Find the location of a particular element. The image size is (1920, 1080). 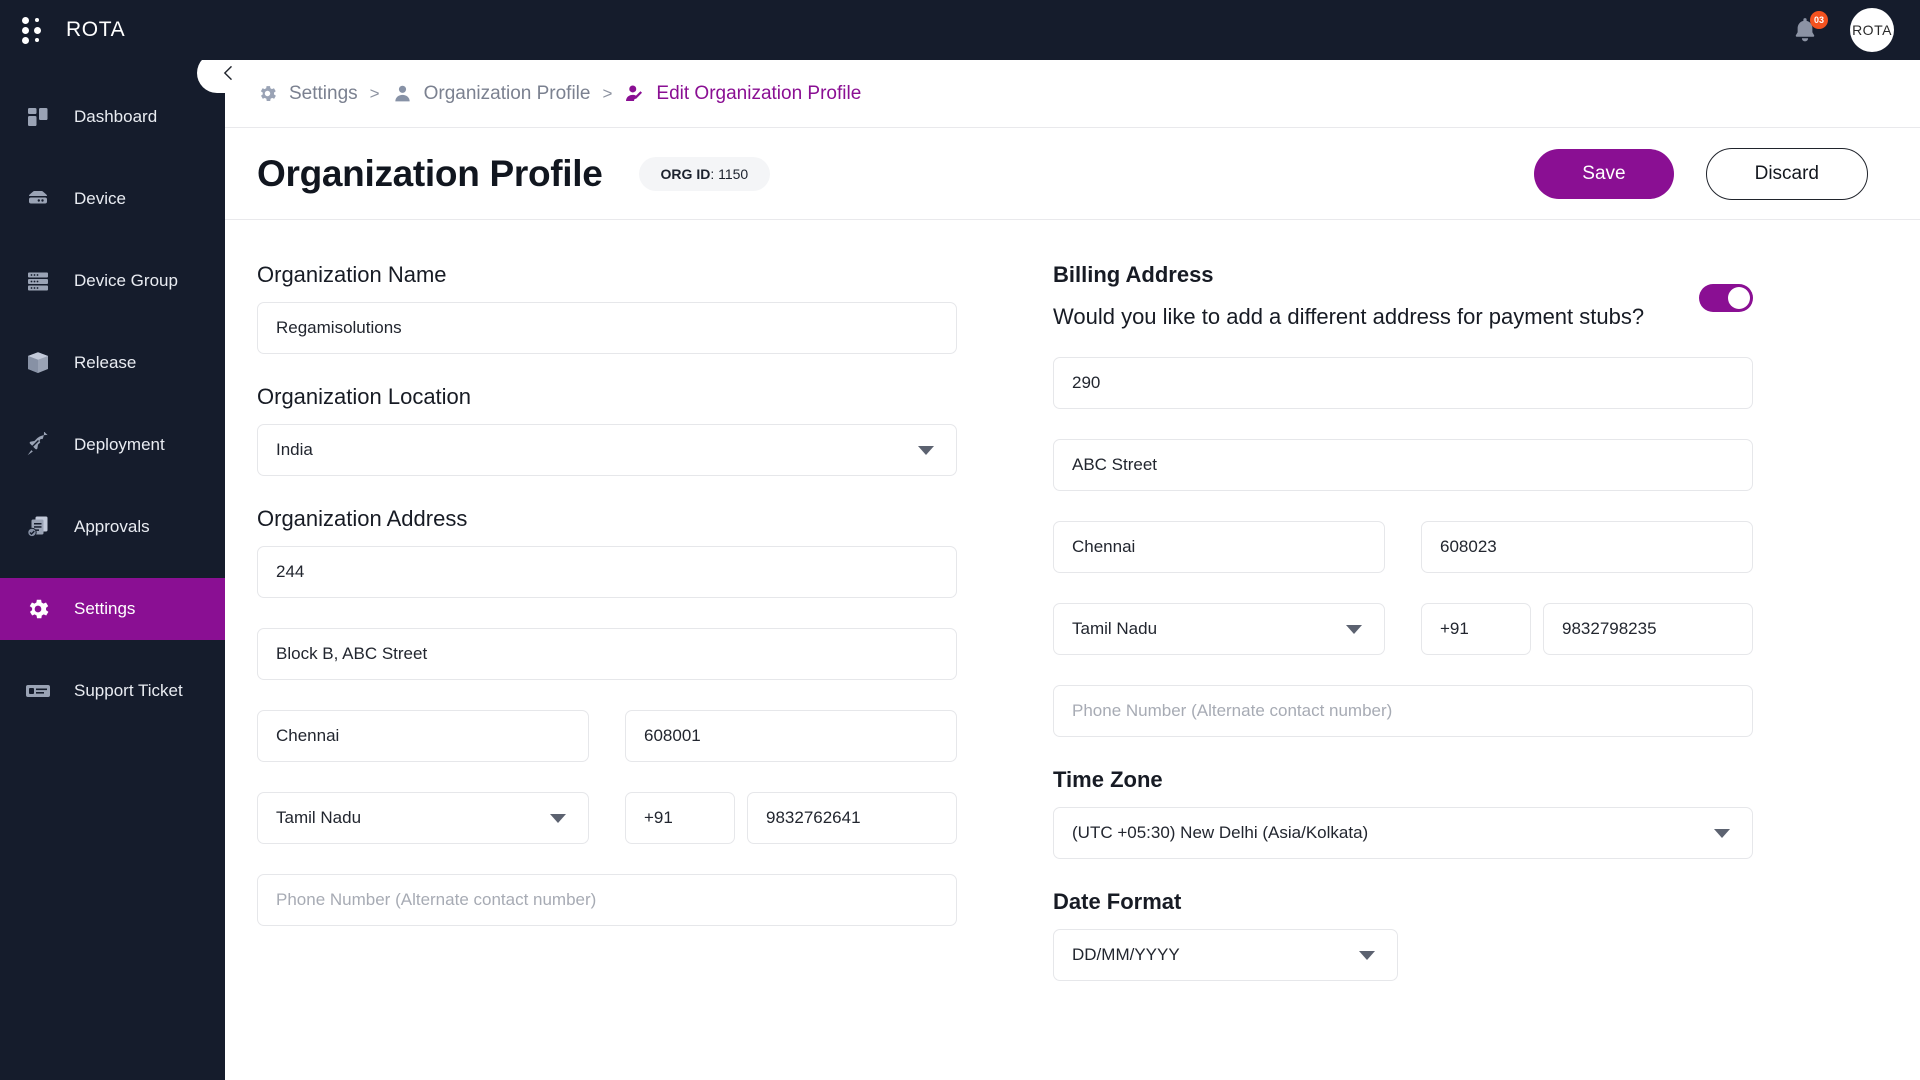

sidebar-item-label: Device is located at coordinates (100, 198).